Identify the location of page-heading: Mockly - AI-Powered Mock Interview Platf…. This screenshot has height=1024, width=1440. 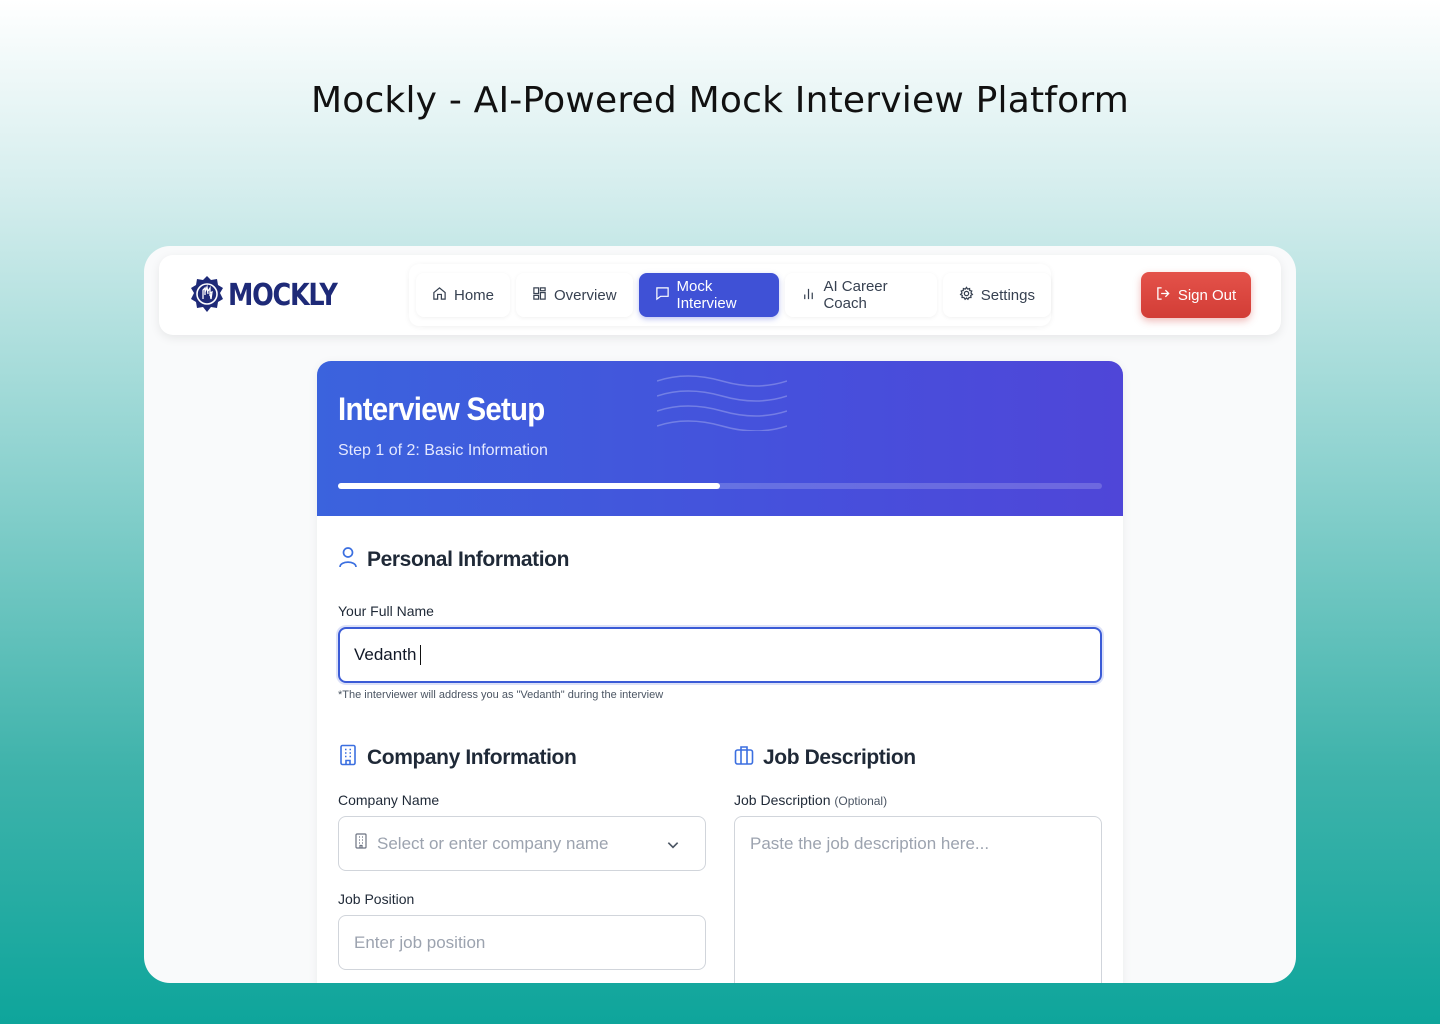
(720, 100).